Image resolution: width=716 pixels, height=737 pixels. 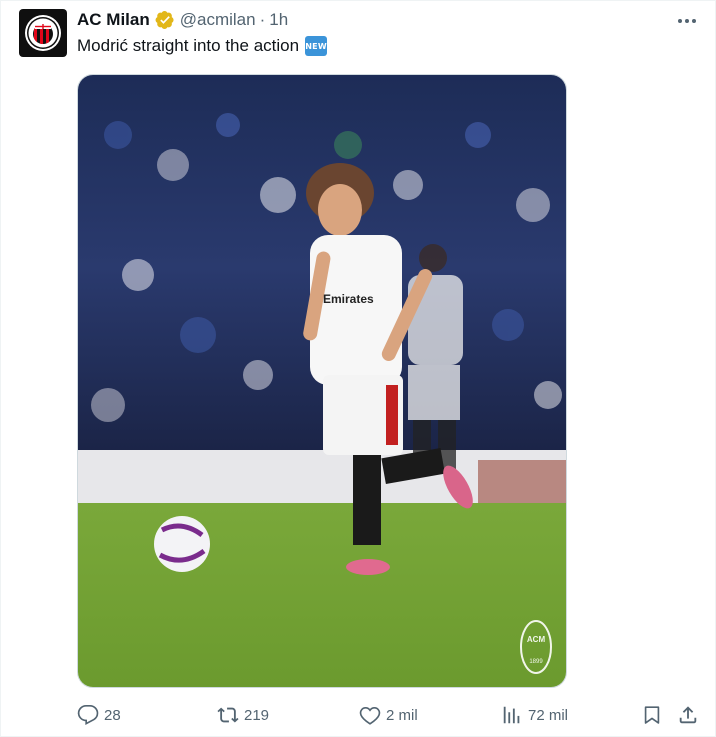 What do you see at coordinates (348, 299) in the screenshot?
I see `svg-text: Emirates` at bounding box center [348, 299].